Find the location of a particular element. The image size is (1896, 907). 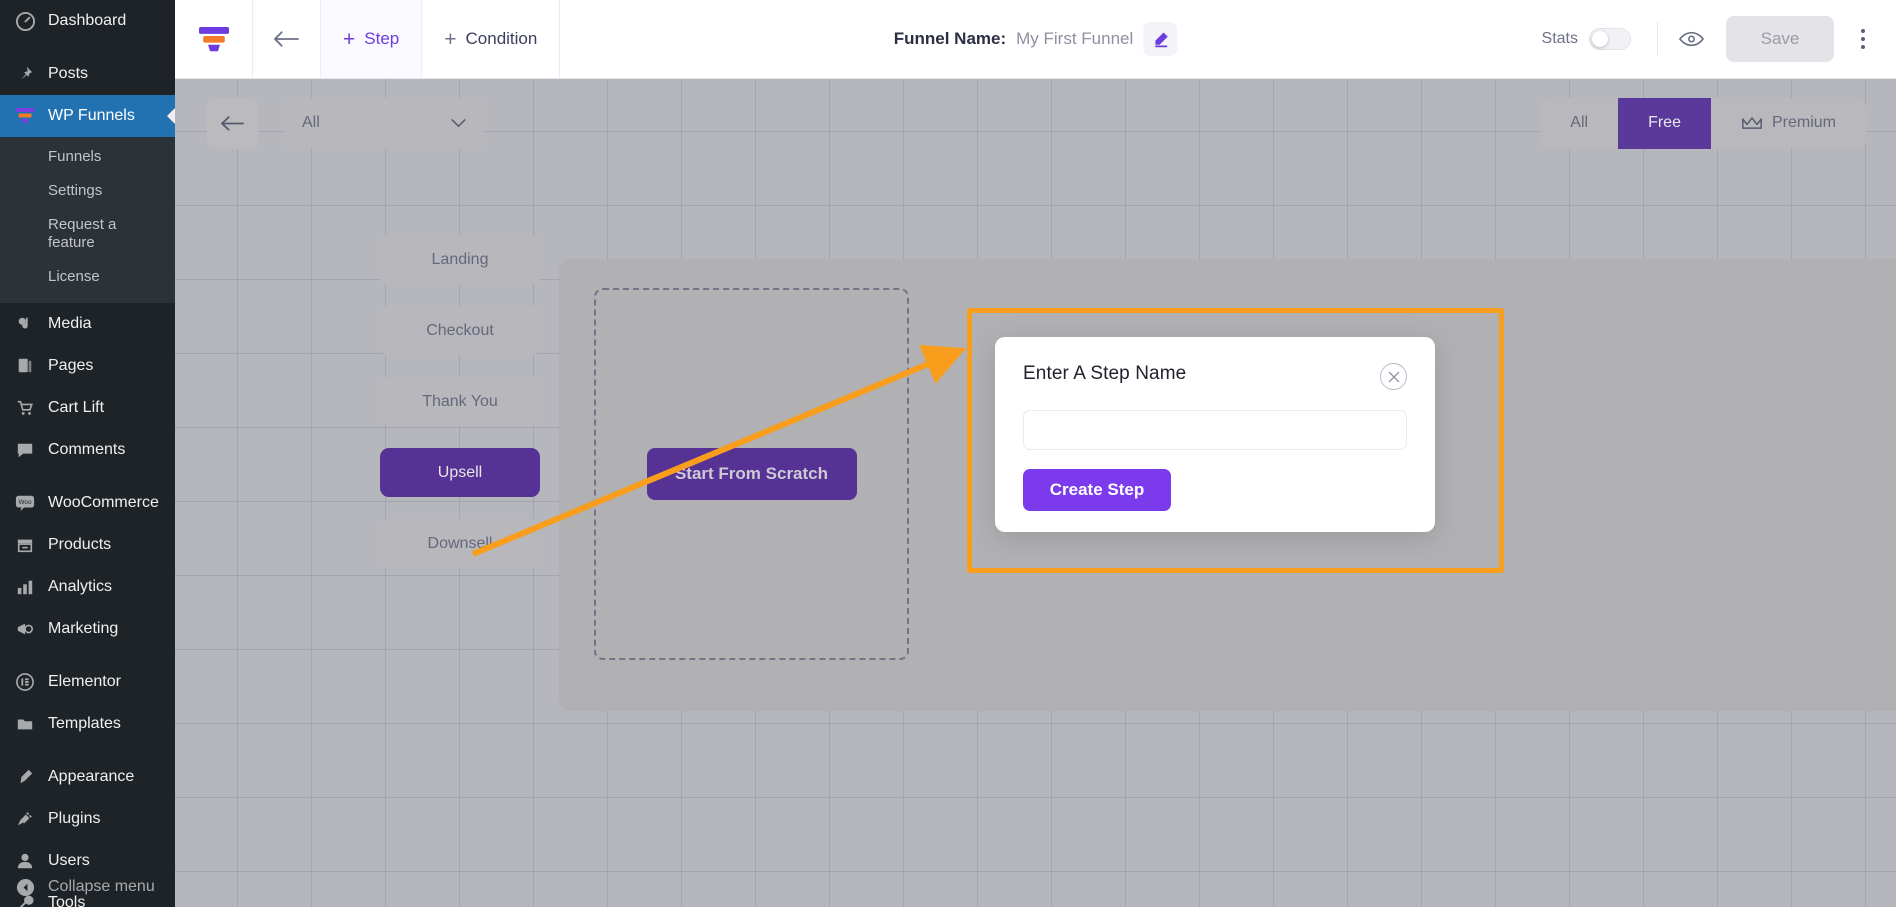

add-condition-label: Condition is located at coordinates (501, 38).